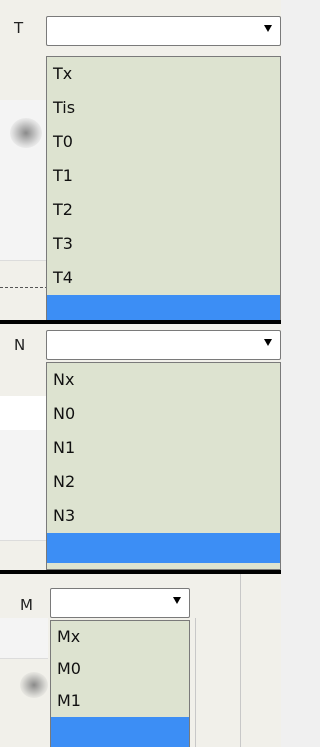 The height and width of the screenshot is (747, 320). I want to click on t-option: T4, so click(163, 278).